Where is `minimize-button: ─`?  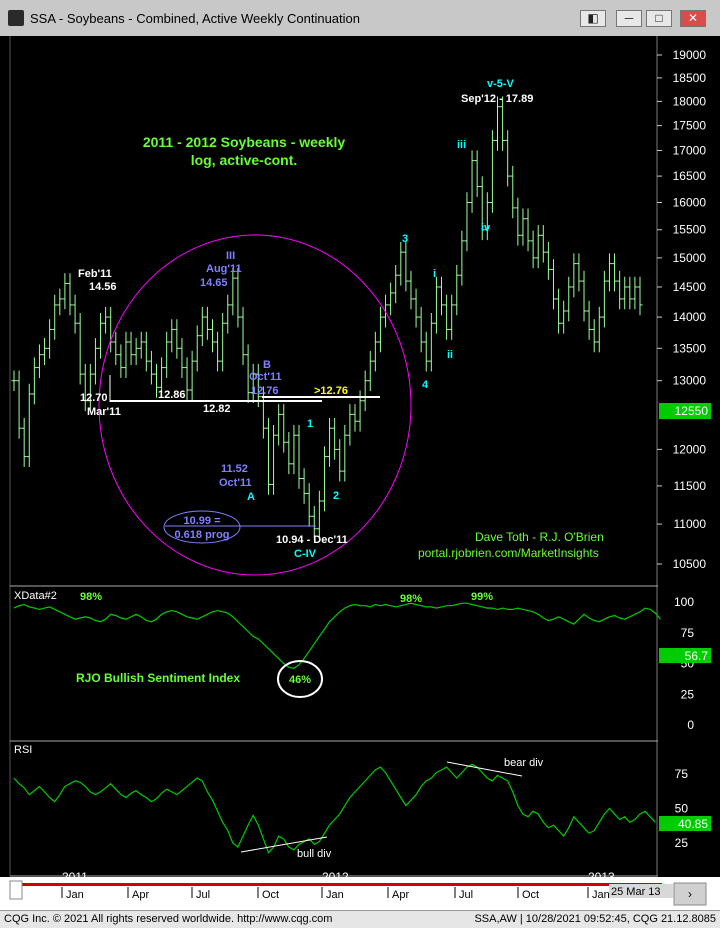 minimize-button: ─ is located at coordinates (629, 18).